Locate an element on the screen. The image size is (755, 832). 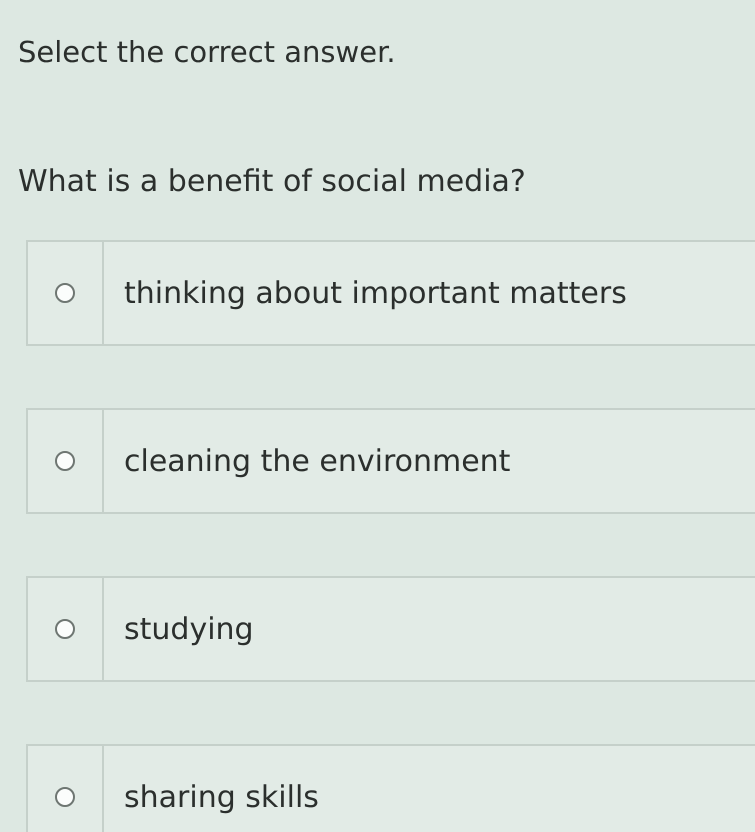
question-text: What is a benefit of social media? is located at coordinates (272, 182).